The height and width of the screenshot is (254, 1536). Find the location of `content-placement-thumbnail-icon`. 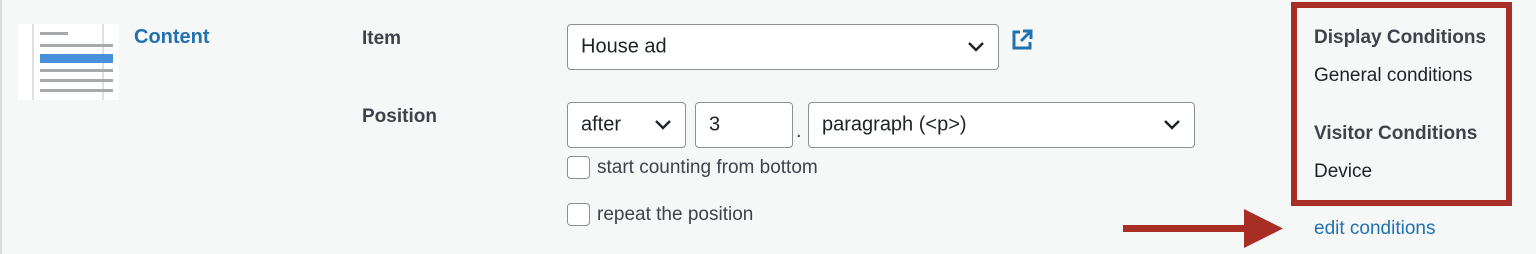

content-placement-thumbnail-icon is located at coordinates (68, 62).